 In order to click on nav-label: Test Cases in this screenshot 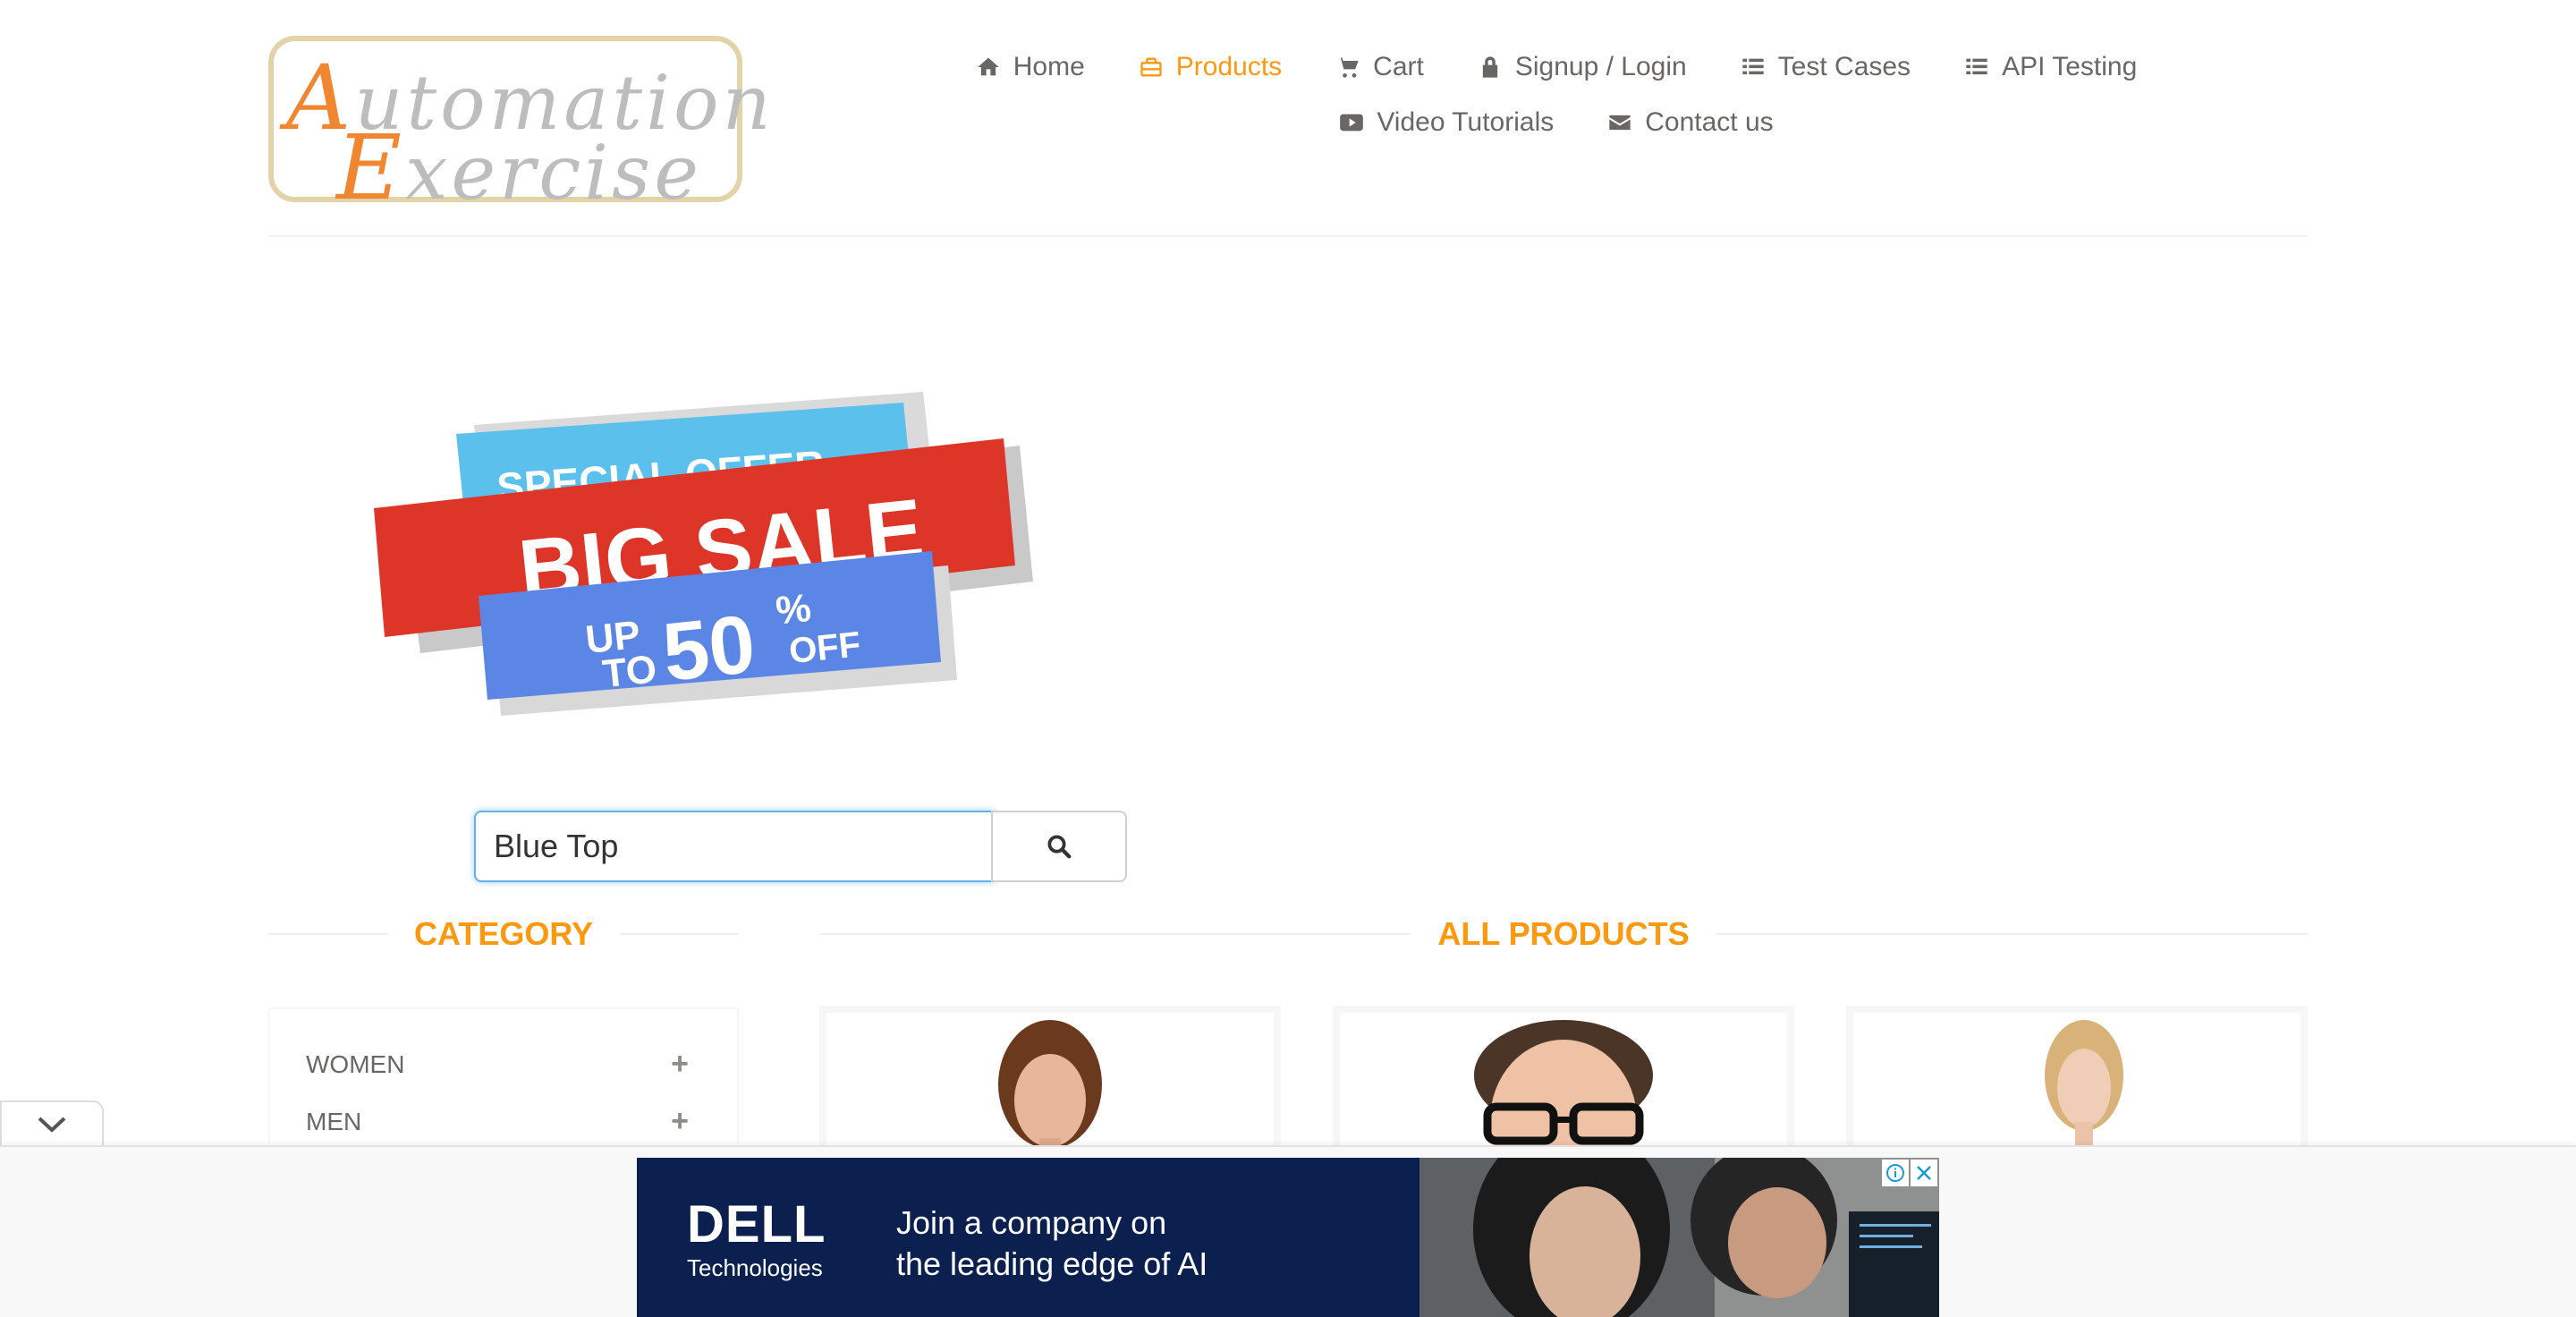, I will do `click(1844, 66)`.